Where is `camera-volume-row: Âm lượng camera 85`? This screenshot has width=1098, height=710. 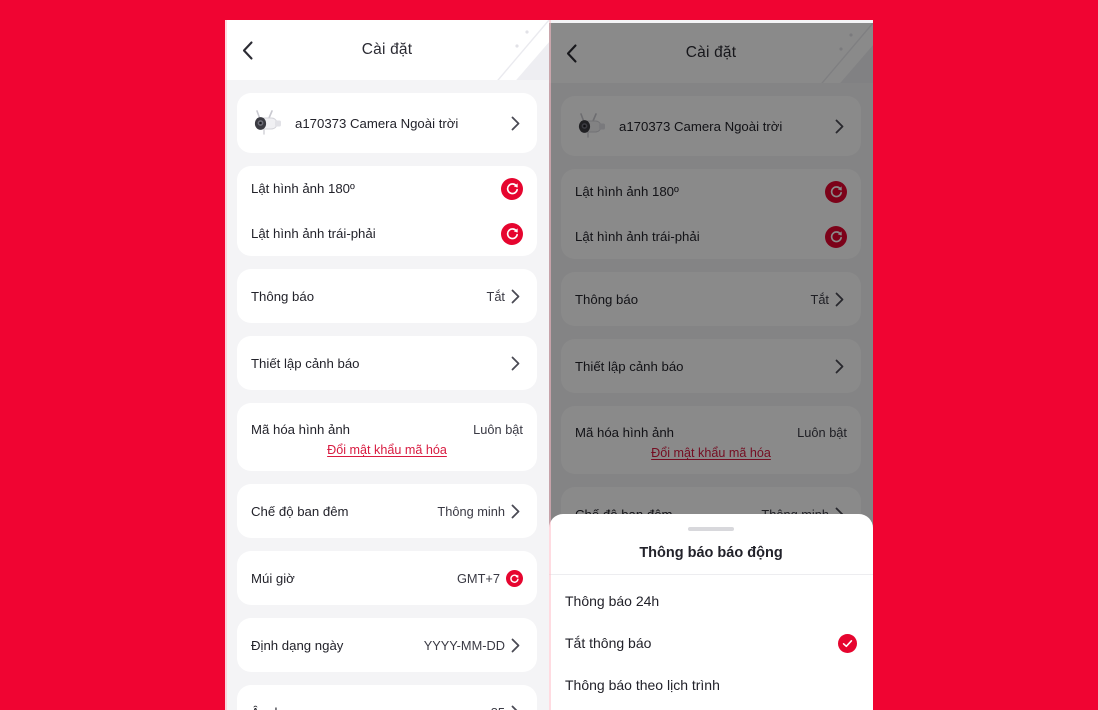
camera-volume-row: Âm lượng camera 85 is located at coordinates (387, 697).